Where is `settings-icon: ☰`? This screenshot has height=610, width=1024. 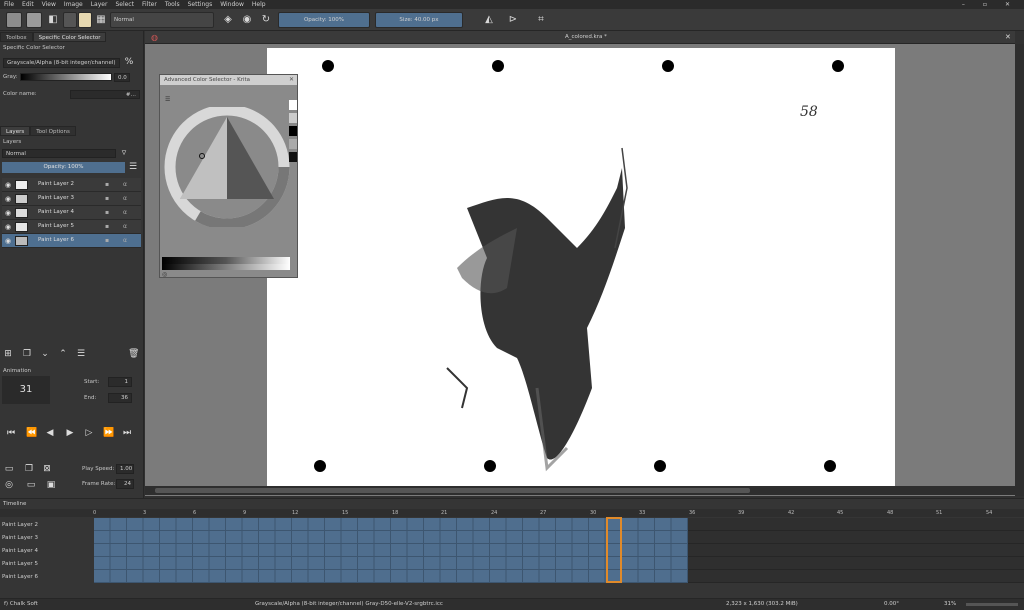 settings-icon: ☰ is located at coordinates (167, 99).